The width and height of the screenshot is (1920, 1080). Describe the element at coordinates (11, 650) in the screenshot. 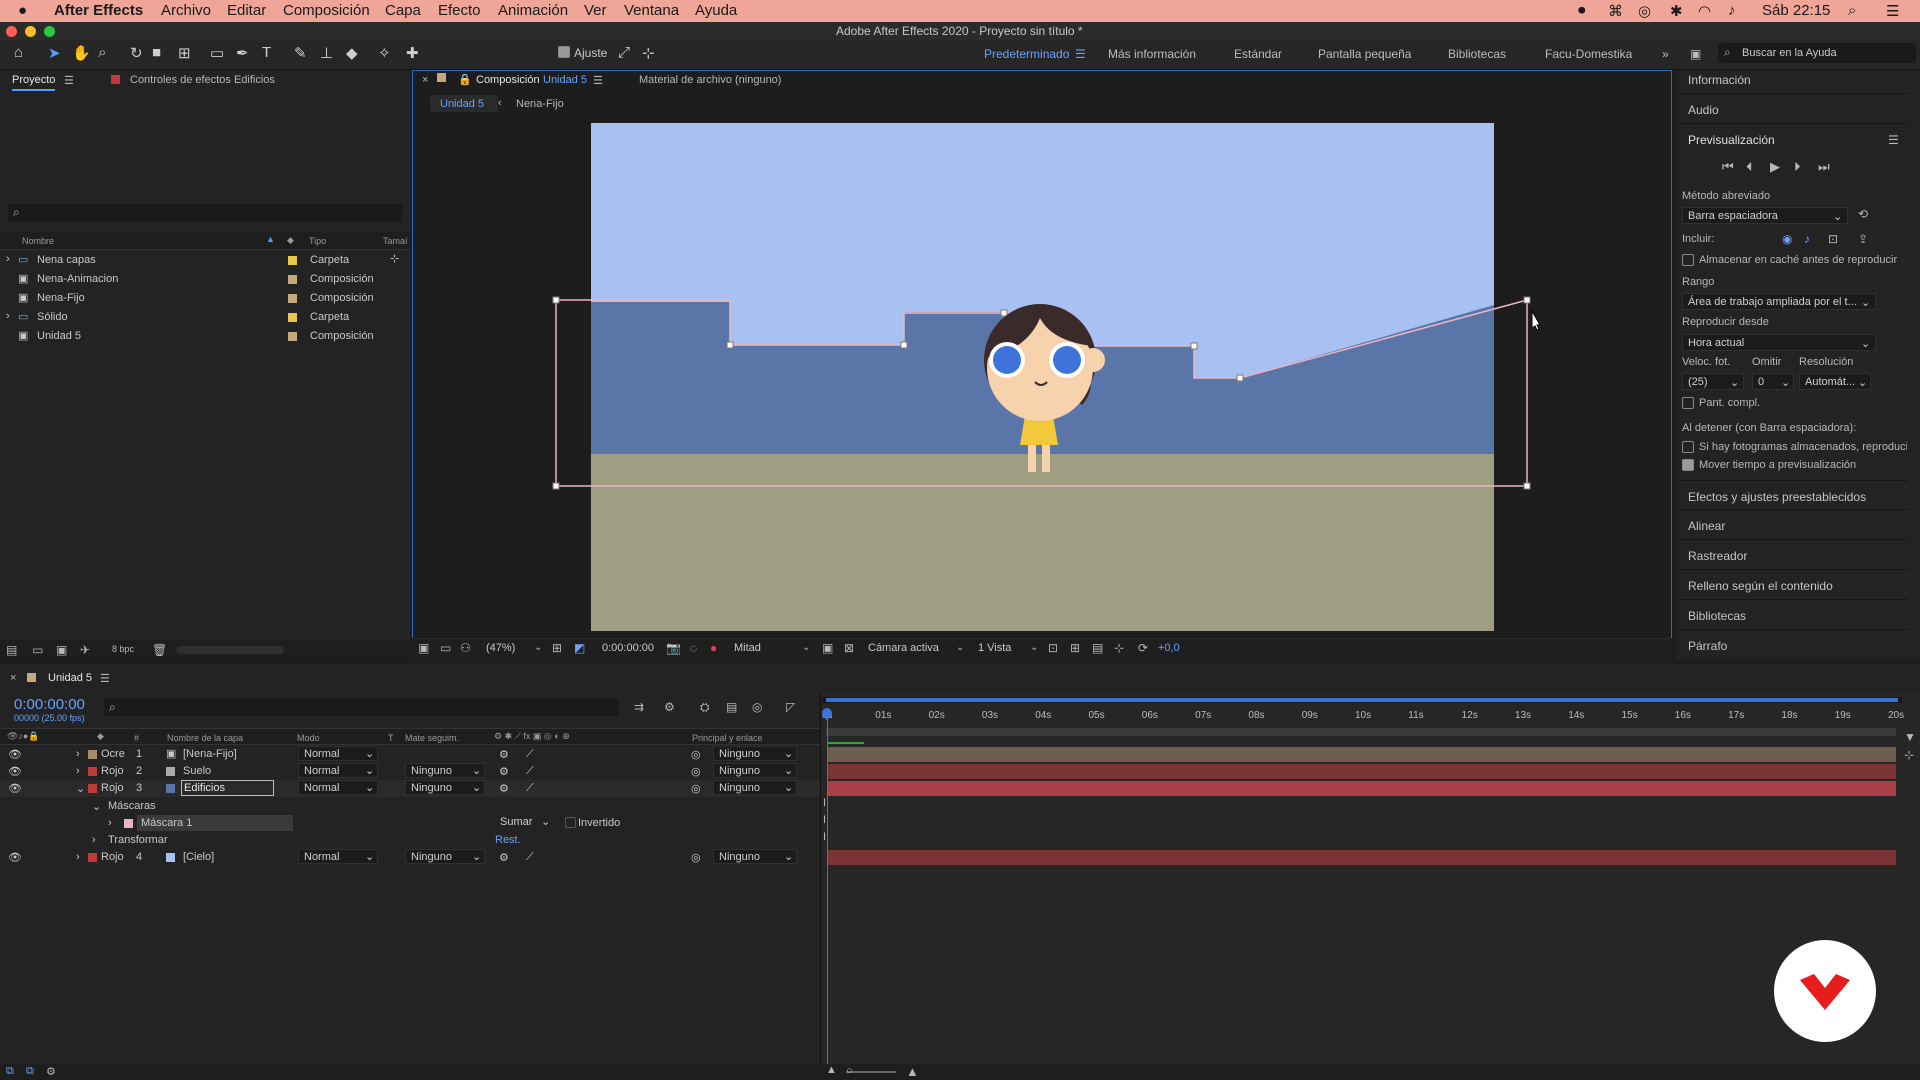

I see `interpret-footage-icon: ▤` at that location.